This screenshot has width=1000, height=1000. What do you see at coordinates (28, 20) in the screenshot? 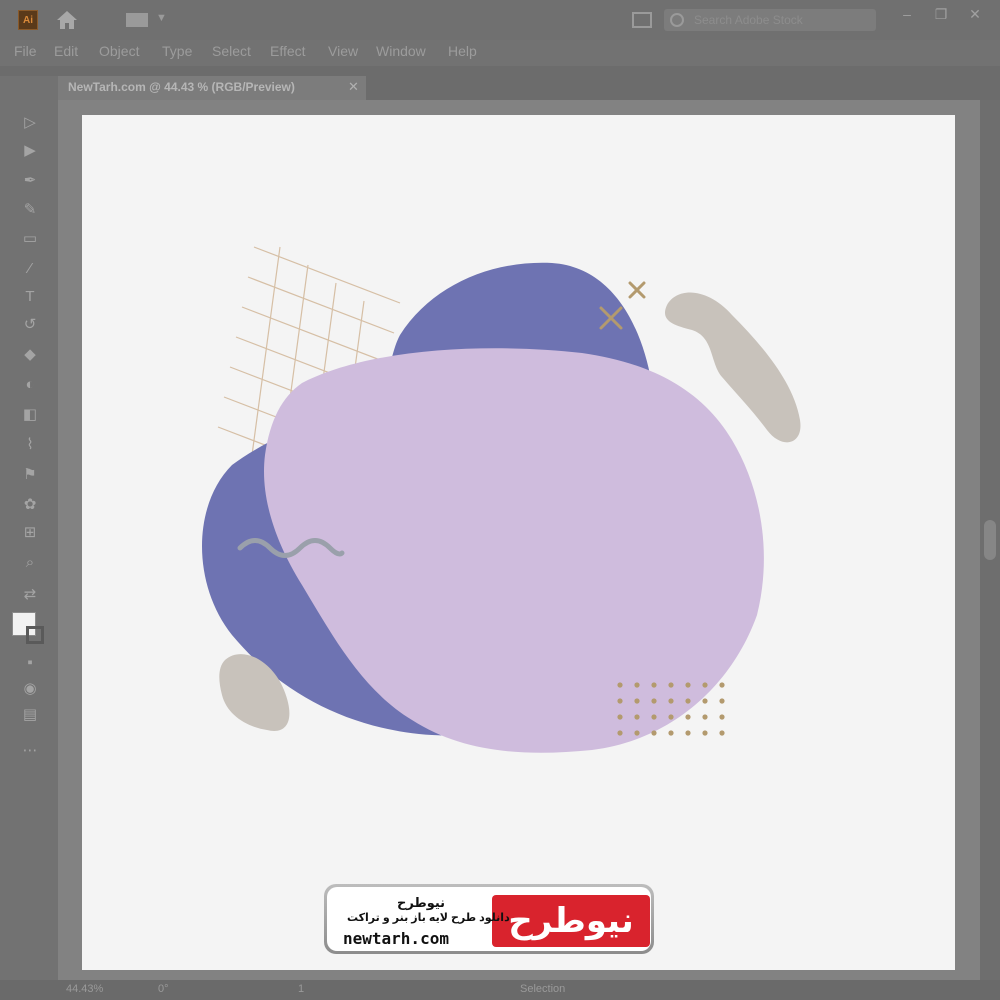
I see `app-logo: Ai` at bounding box center [28, 20].